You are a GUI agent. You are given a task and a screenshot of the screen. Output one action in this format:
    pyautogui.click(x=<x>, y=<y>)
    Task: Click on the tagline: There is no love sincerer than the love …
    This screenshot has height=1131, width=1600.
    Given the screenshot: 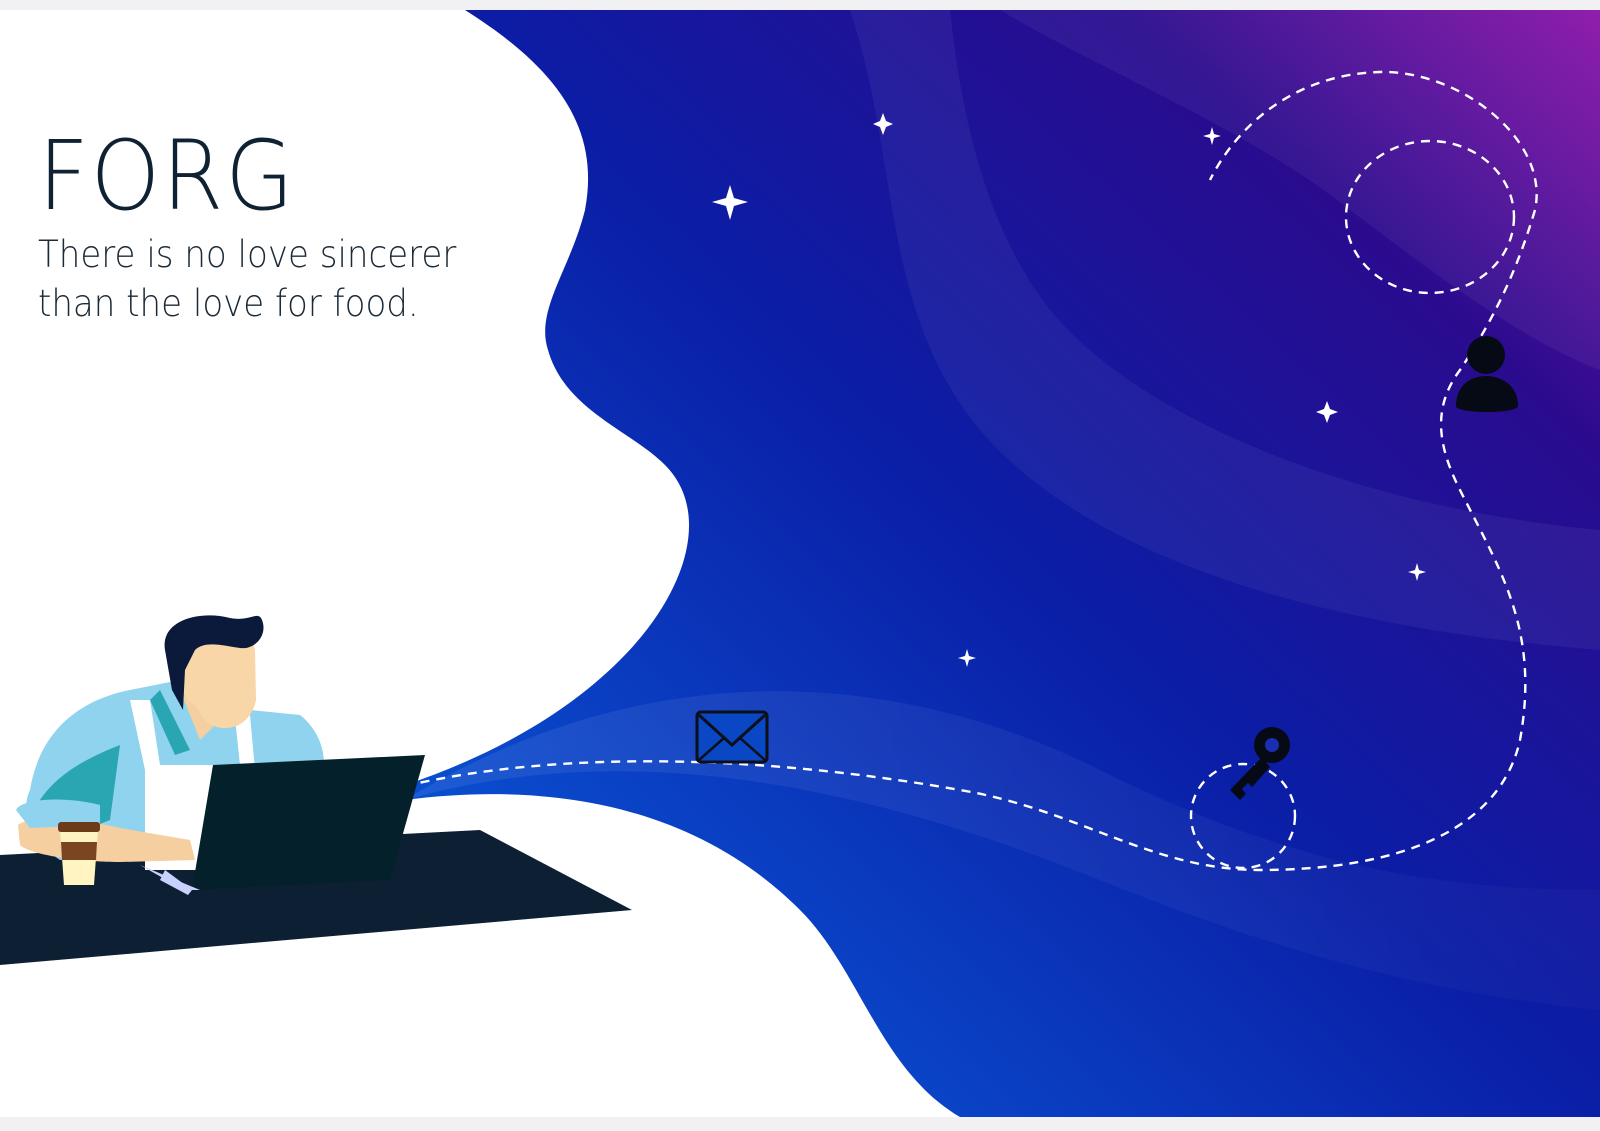 What is the action you would take?
    pyautogui.click(x=247, y=279)
    